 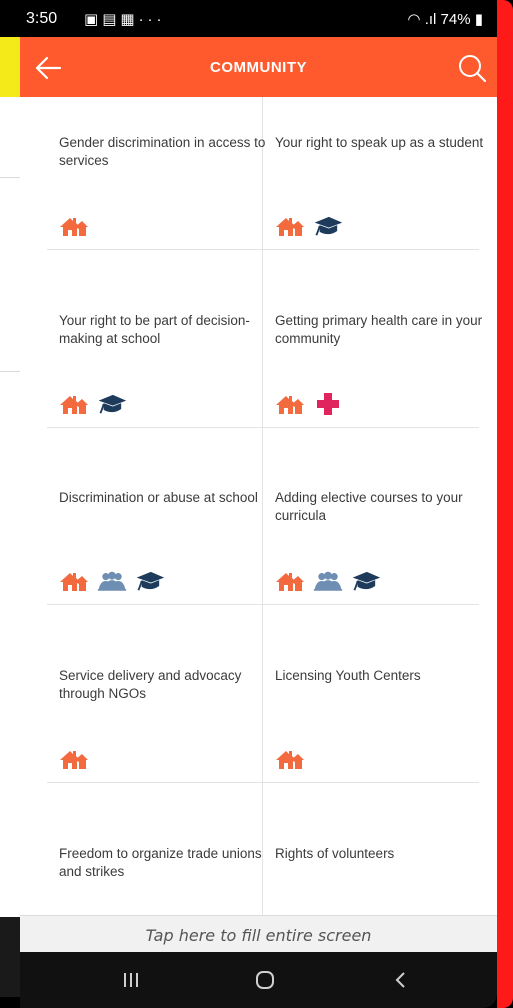 What do you see at coordinates (11, 67) in the screenshot?
I see `yellow-frame-tab` at bounding box center [11, 67].